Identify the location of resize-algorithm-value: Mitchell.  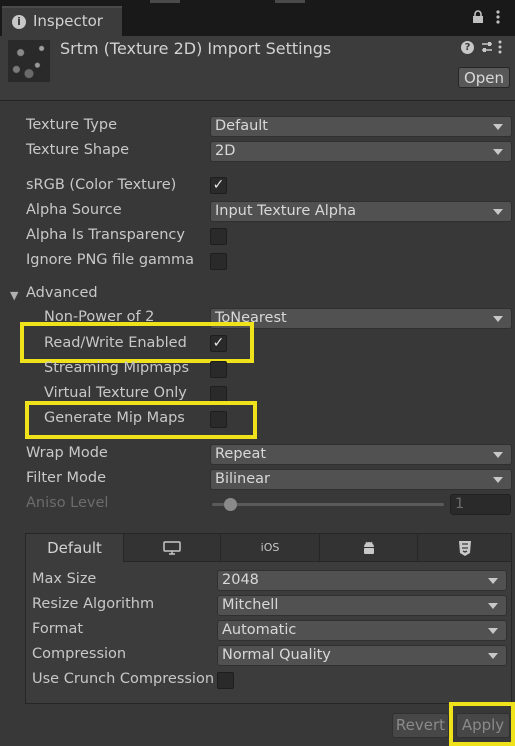
(250, 605).